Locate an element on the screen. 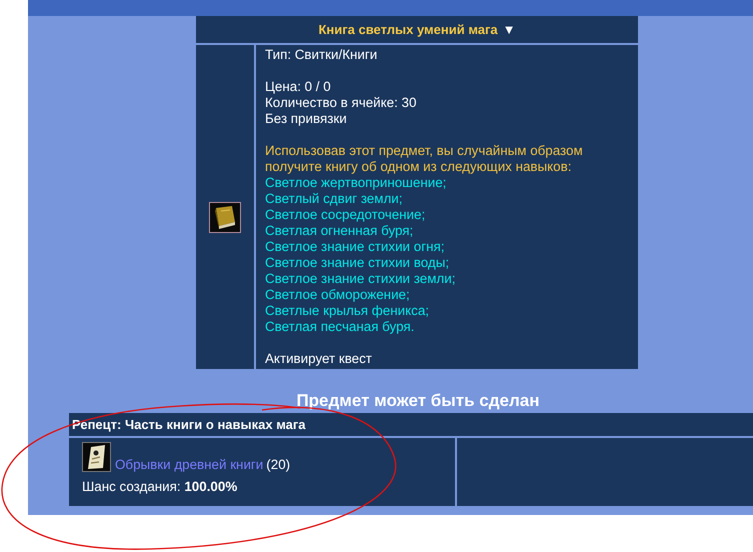 The image size is (753, 552). skill-name: Светлые крылья феникса; is located at coordinates (347, 311).